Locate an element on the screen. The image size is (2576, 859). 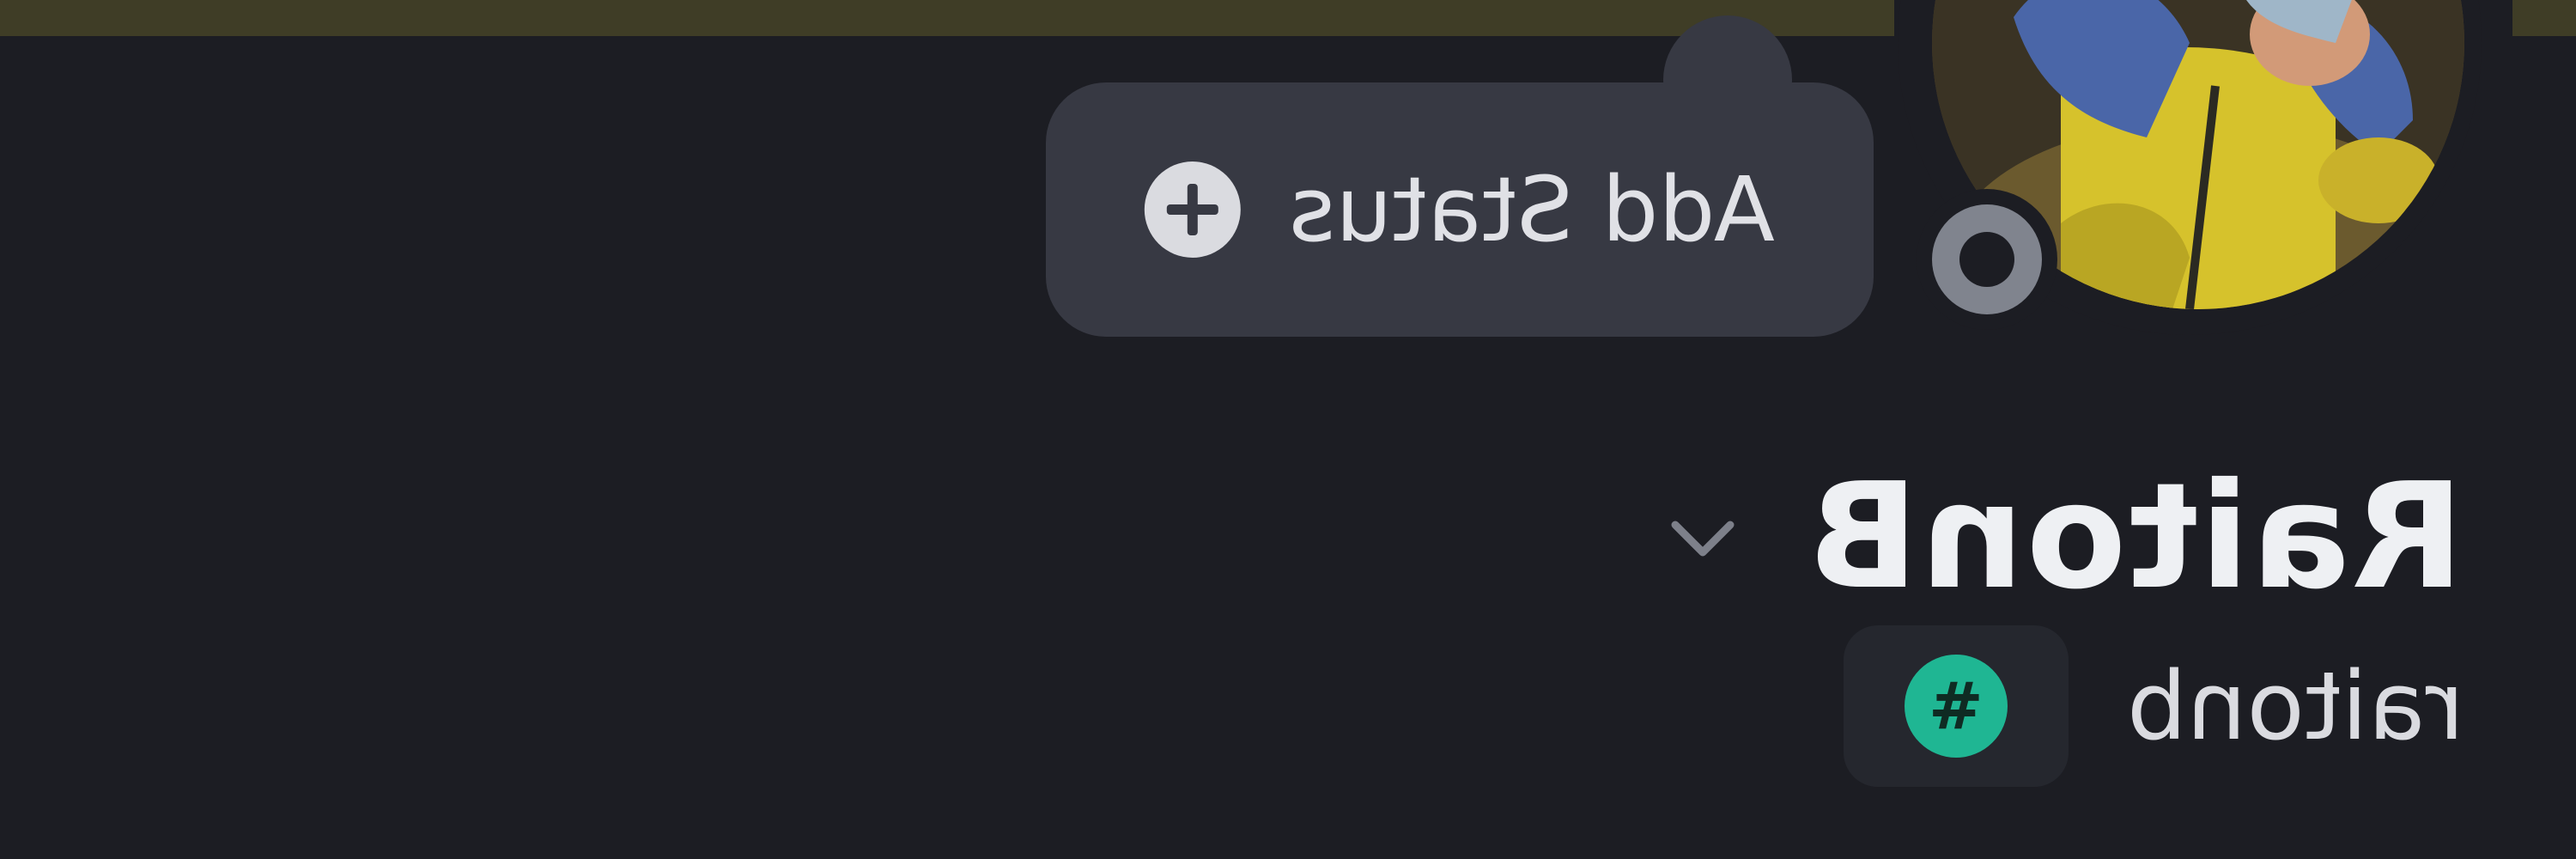
username-badge-button: # is located at coordinates (1956, 706).